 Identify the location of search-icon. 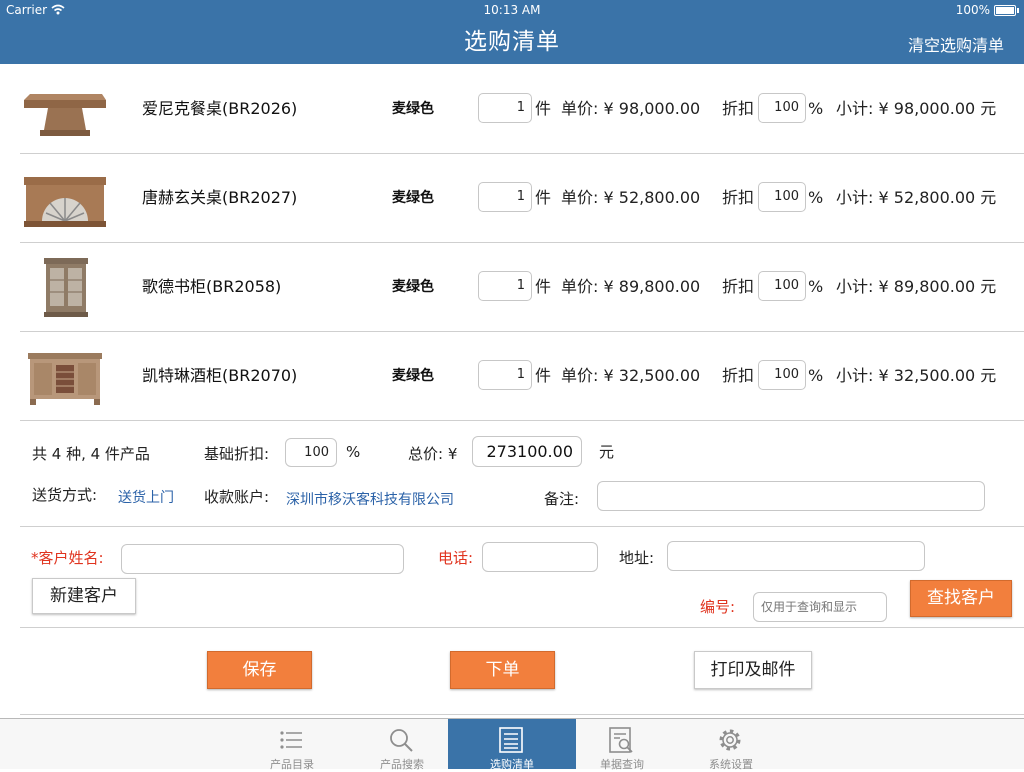
(401, 740).